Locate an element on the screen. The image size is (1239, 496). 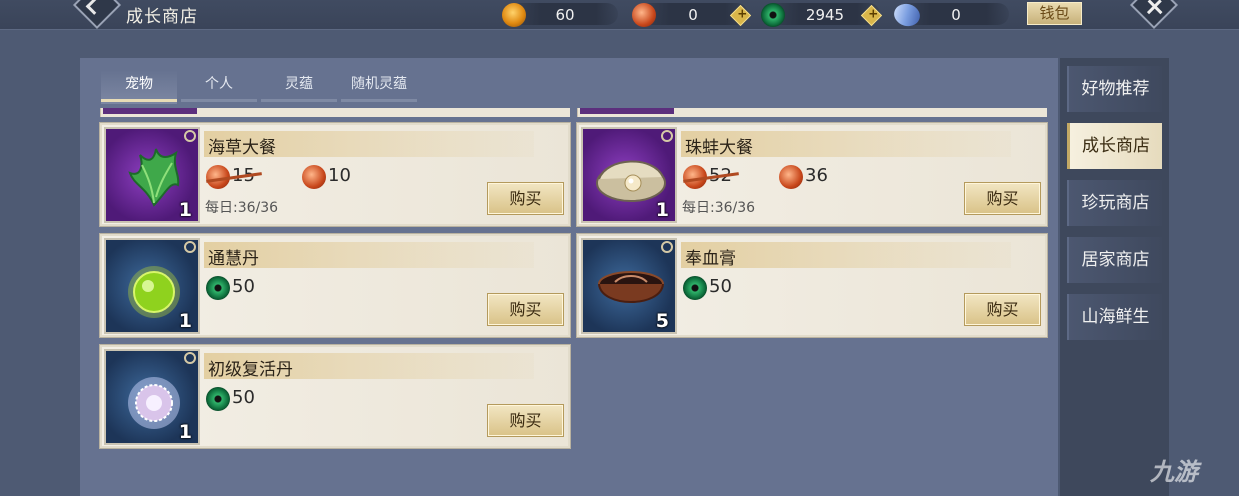
currency-red: 0 + is located at coordinates (692, 15).